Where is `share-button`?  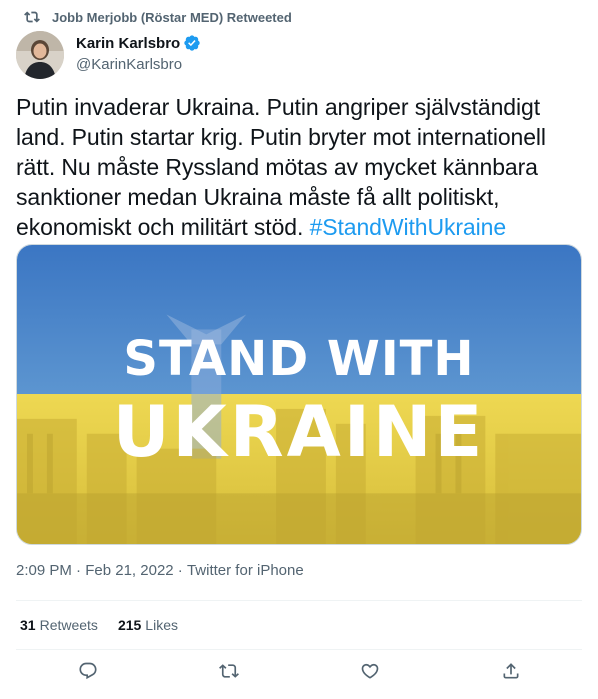
share-button is located at coordinates (511, 673).